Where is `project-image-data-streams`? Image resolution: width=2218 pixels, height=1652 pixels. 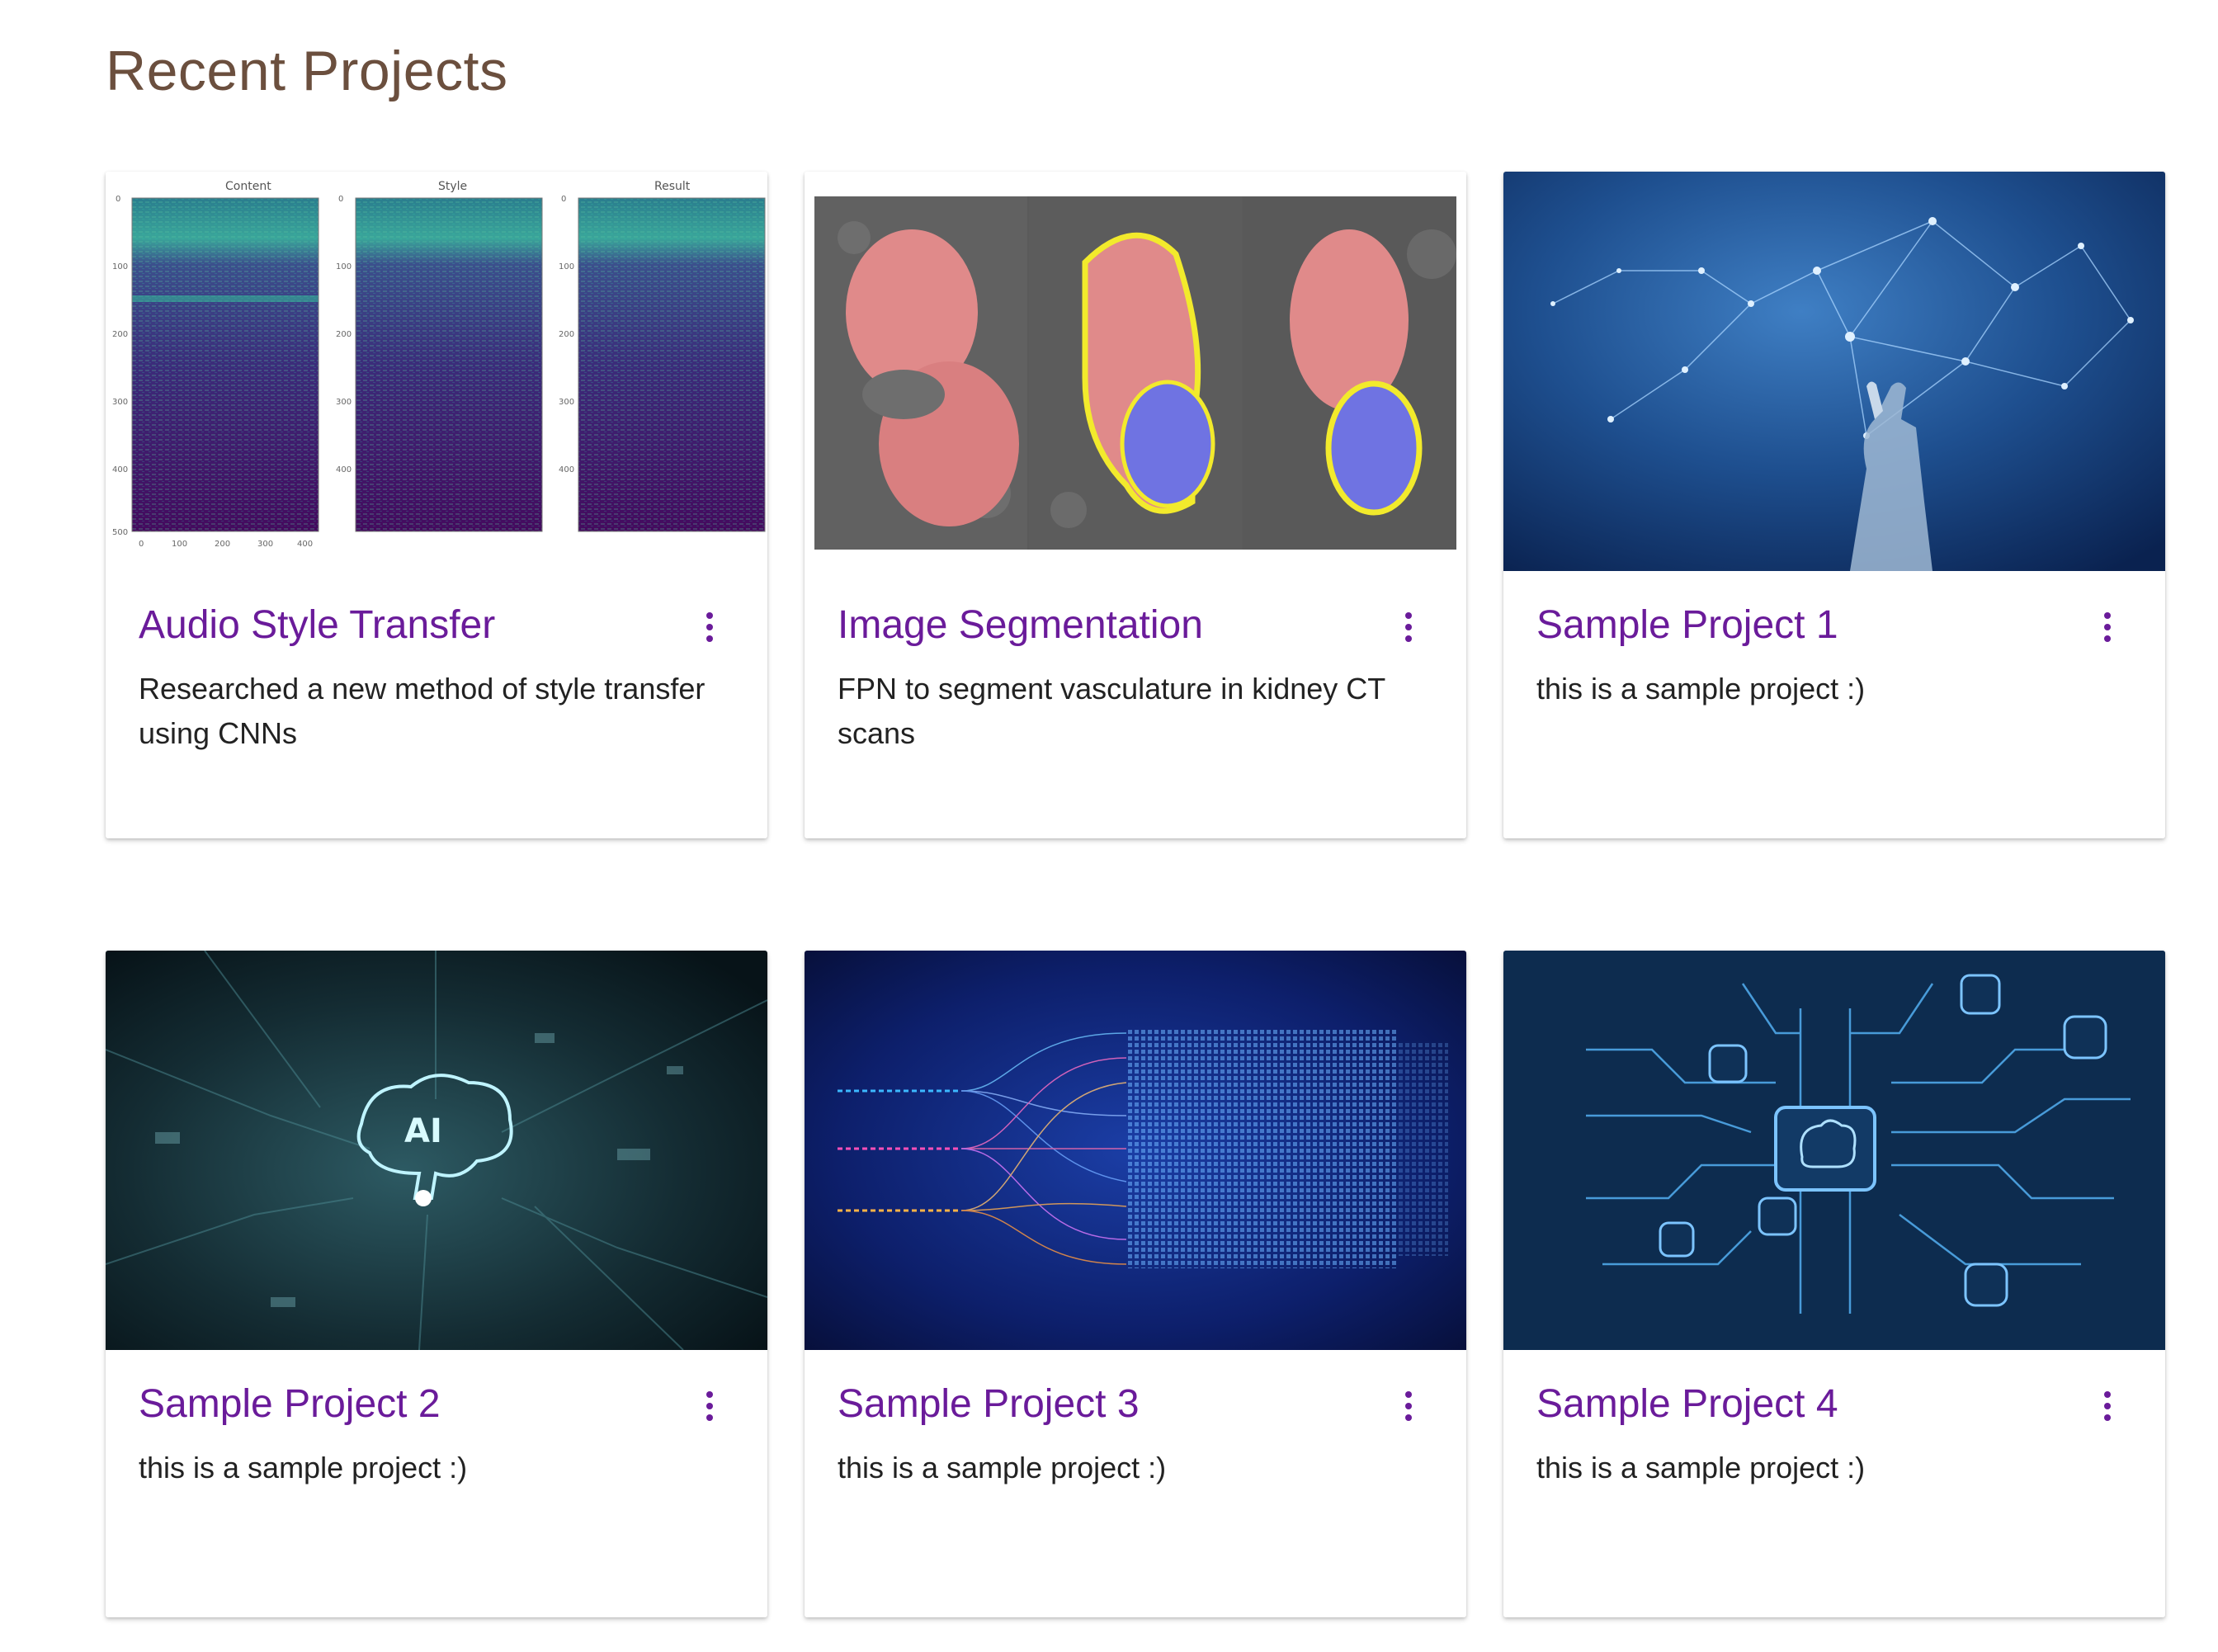
project-image-data-streams is located at coordinates (1135, 1151).